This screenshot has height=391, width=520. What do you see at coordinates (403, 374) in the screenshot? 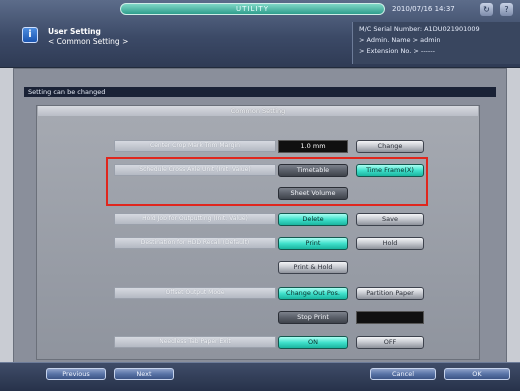
I see `cancel-button: Cancel` at bounding box center [403, 374].